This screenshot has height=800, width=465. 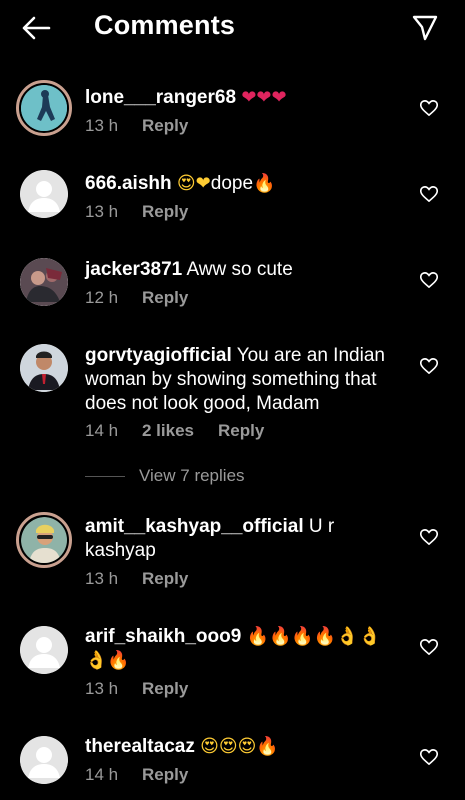 I want to click on comment-text: Aww so cute, so click(x=239, y=269).